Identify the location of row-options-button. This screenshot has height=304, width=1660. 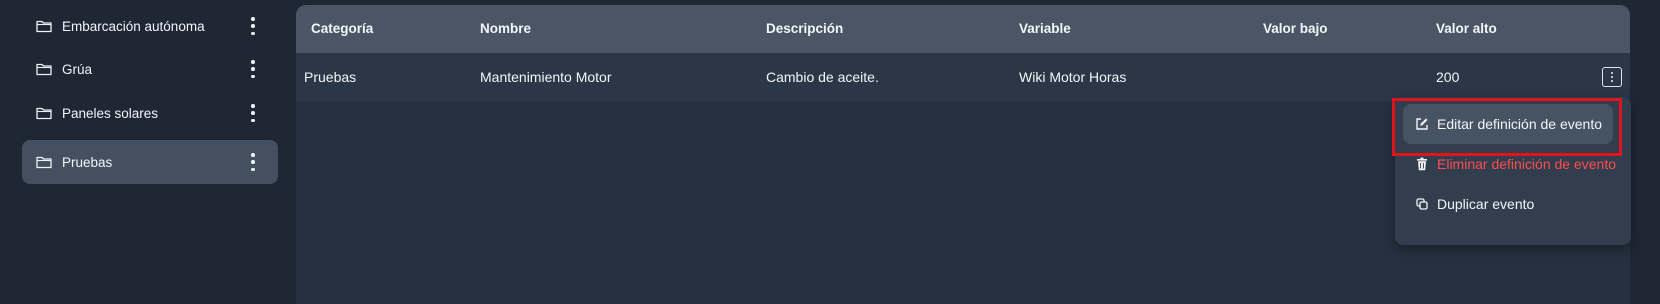
(1612, 77).